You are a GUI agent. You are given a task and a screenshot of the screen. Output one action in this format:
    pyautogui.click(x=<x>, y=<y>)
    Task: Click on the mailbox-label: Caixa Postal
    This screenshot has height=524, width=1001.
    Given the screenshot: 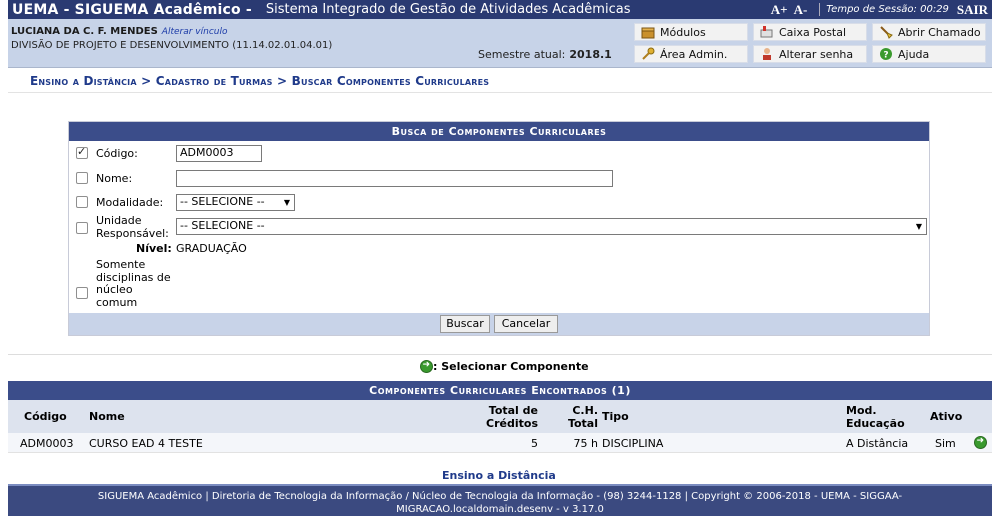 What is the action you would take?
    pyautogui.click(x=813, y=32)
    